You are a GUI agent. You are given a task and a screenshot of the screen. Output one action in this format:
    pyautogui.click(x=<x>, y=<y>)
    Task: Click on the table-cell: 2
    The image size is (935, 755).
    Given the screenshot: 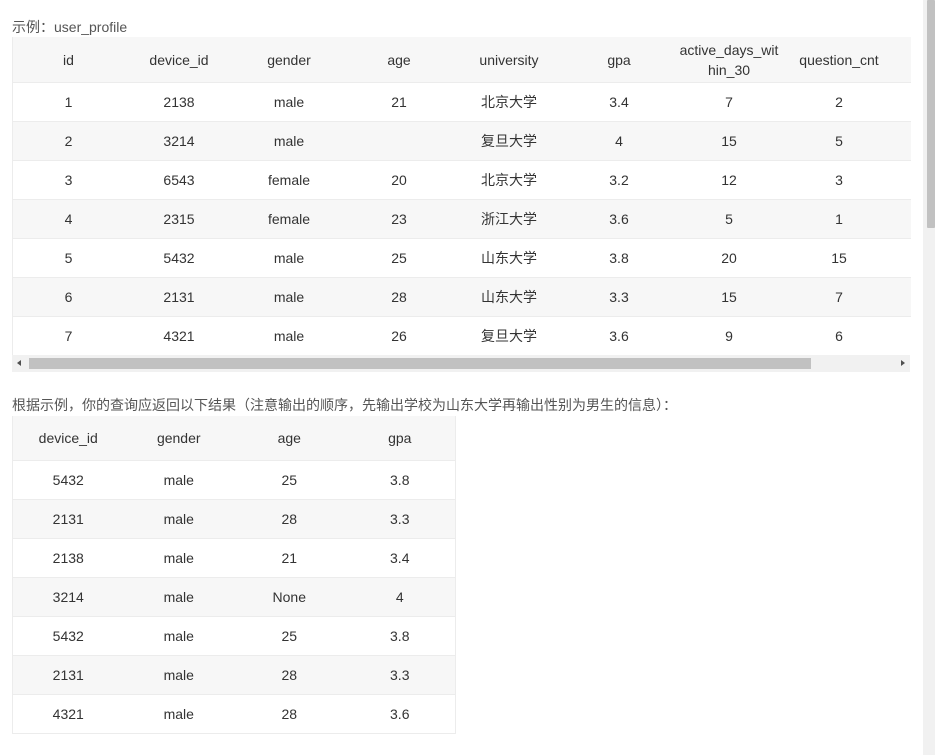 What is the action you would take?
    pyautogui.click(x=68, y=141)
    